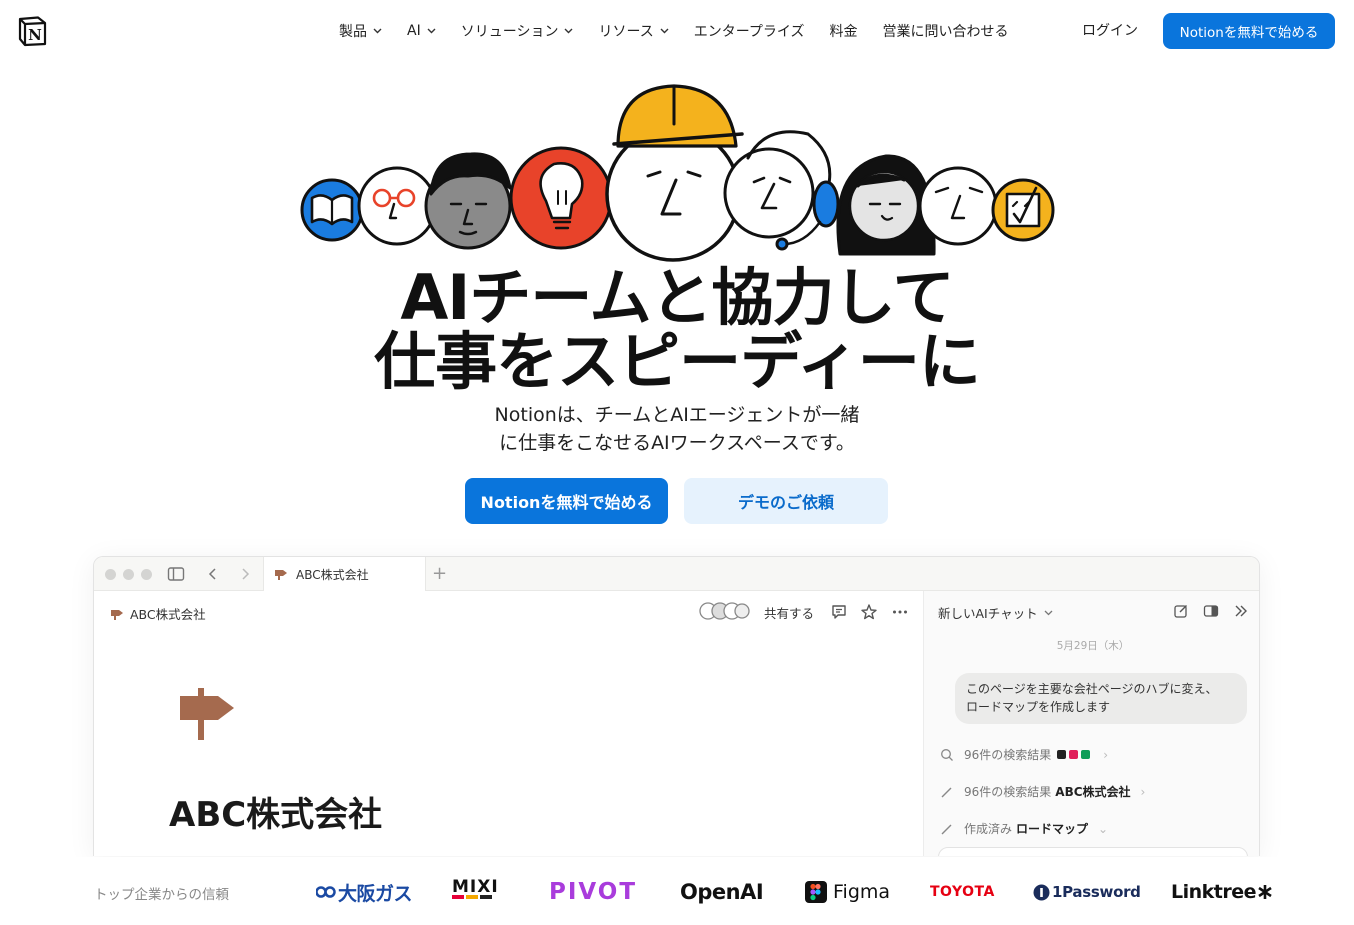 The height and width of the screenshot is (925, 1354). Describe the element at coordinates (1265, 892) in the screenshot. I see `linktree-asterisk-icon` at that location.